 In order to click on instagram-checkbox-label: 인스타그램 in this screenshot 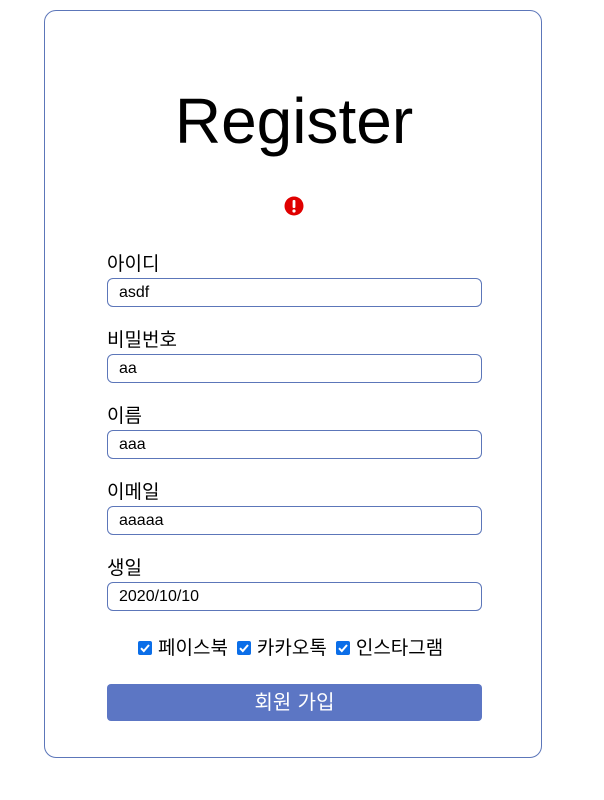, I will do `click(399, 648)`.